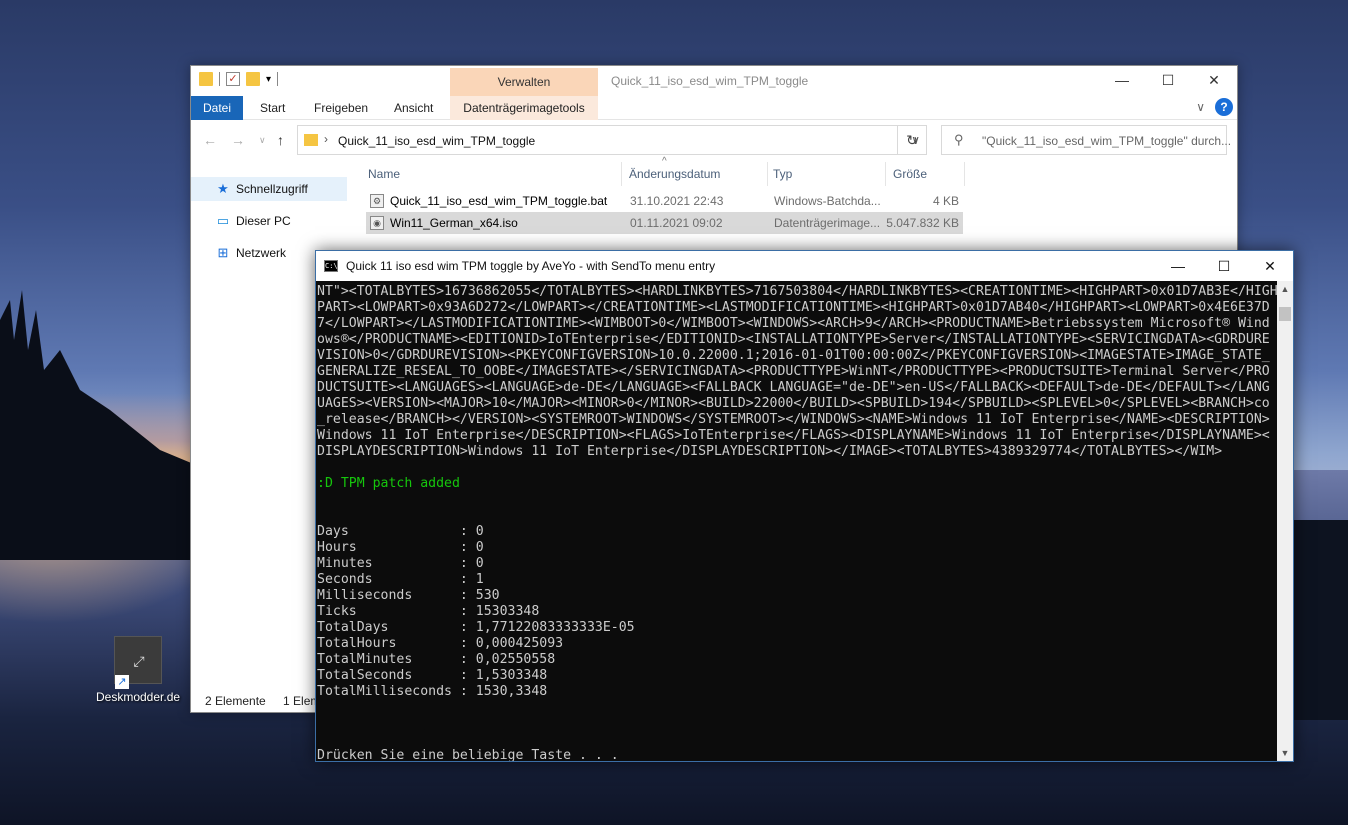 The image size is (1348, 825). I want to click on console-line: Days : 0, so click(400, 531).